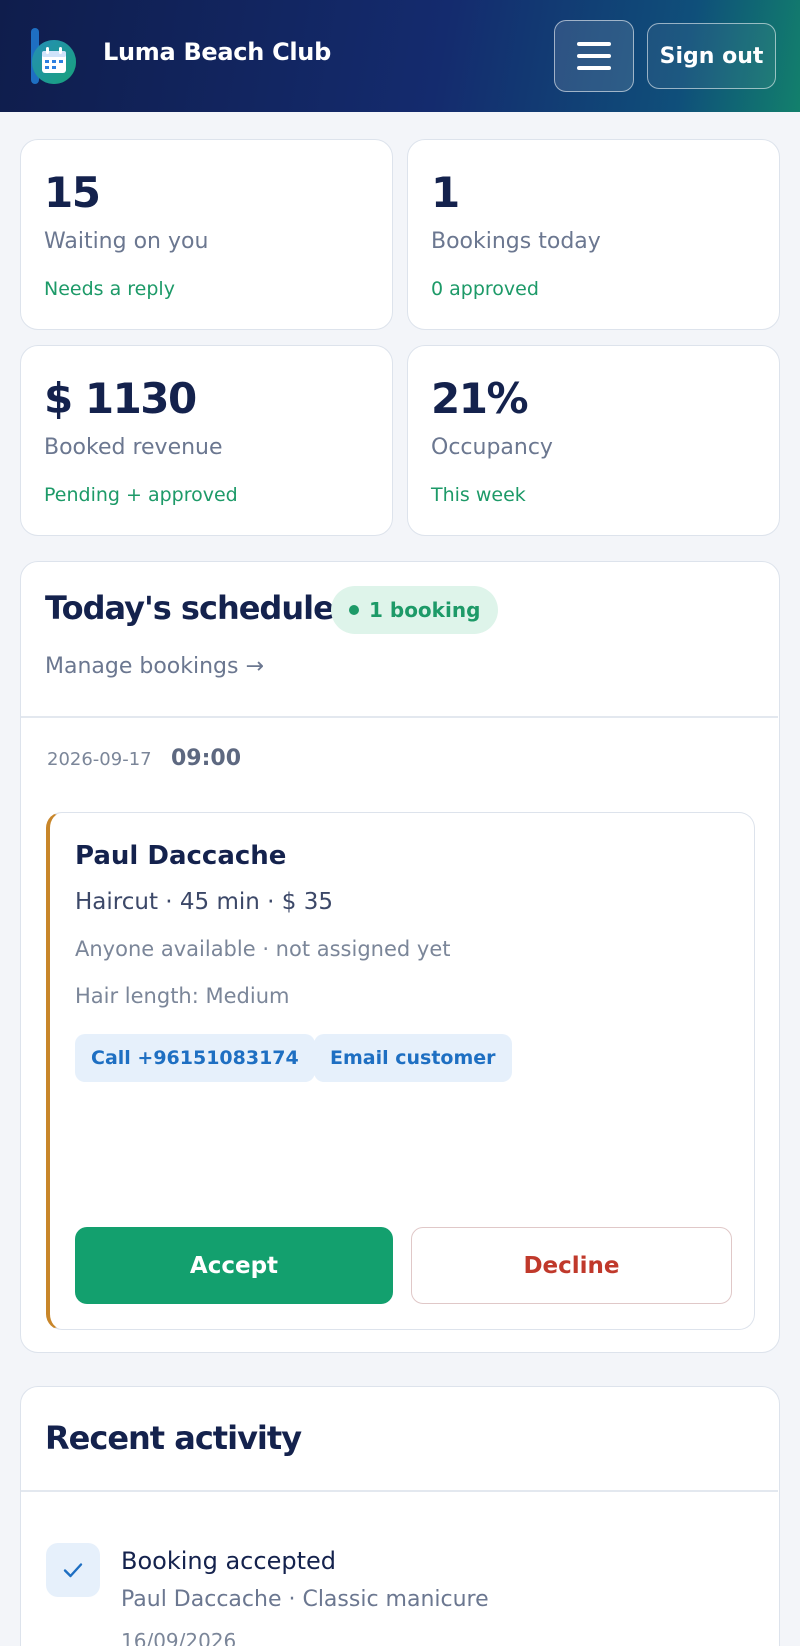  What do you see at coordinates (594, 44) in the screenshot?
I see `hamburger-menu-icon` at bounding box center [594, 44].